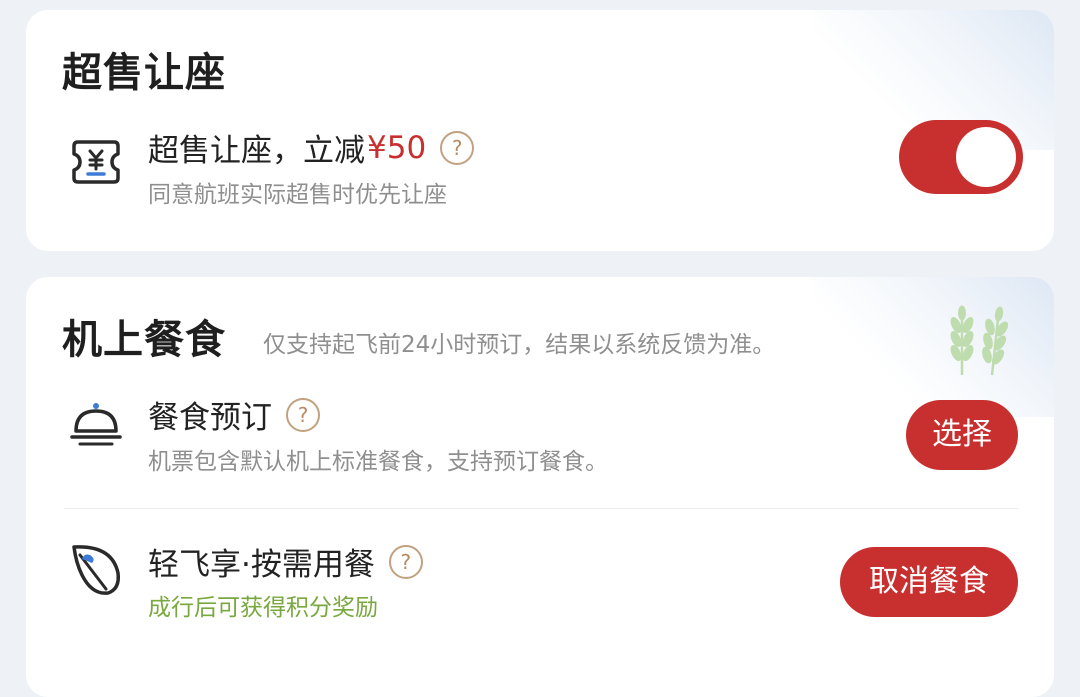 The width and height of the screenshot is (1080, 697). Describe the element at coordinates (962, 435) in the screenshot. I see `select-meal-button: 选择` at that location.